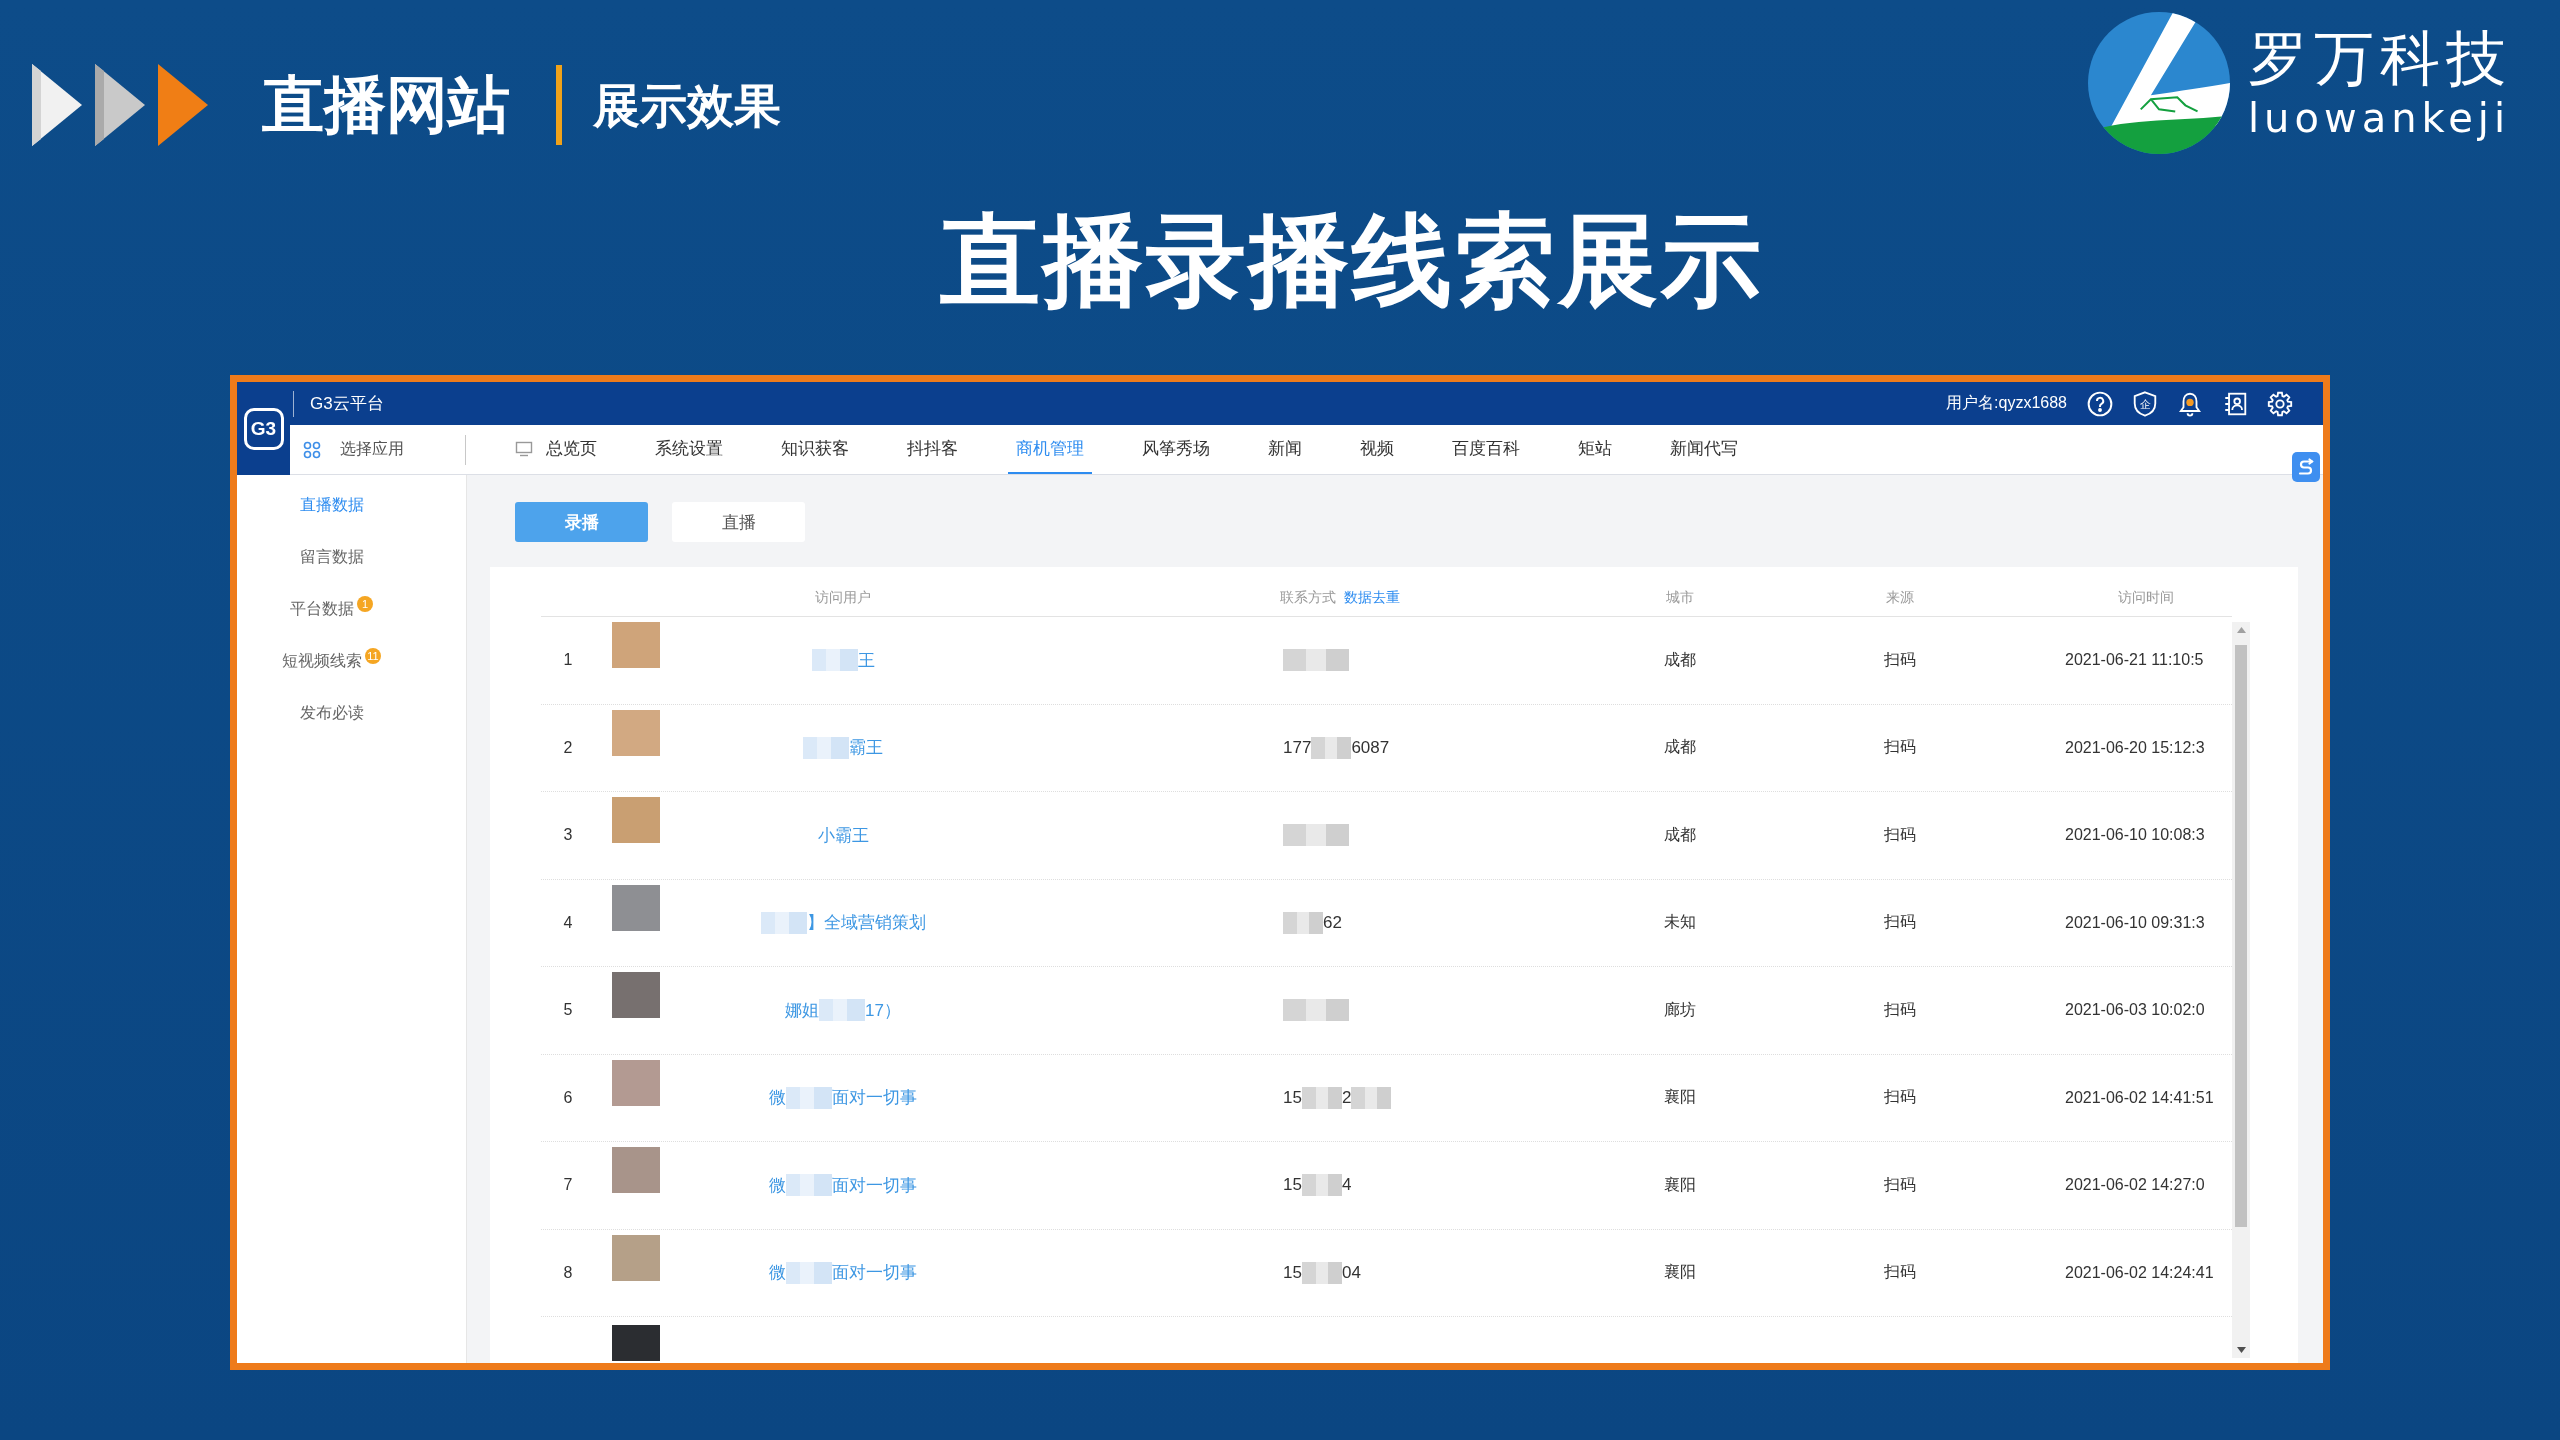 Image resolution: width=2560 pixels, height=1440 pixels. What do you see at coordinates (1351, 1272) in the screenshot?
I see `phone-number: 04` at bounding box center [1351, 1272].